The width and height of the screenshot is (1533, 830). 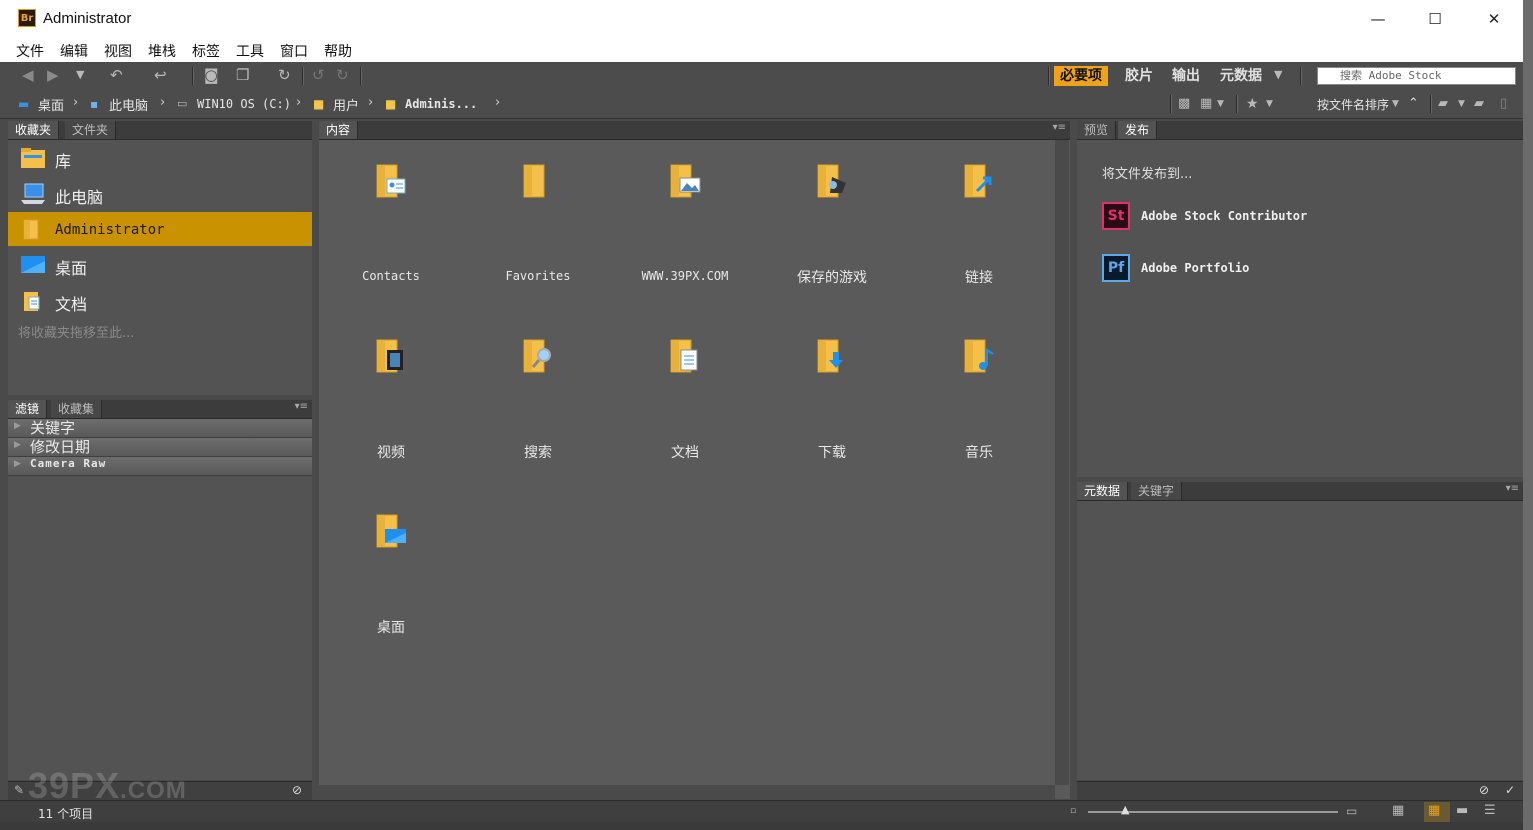 I want to click on breadcrumb-desktop: 桌面, so click(x=51, y=104).